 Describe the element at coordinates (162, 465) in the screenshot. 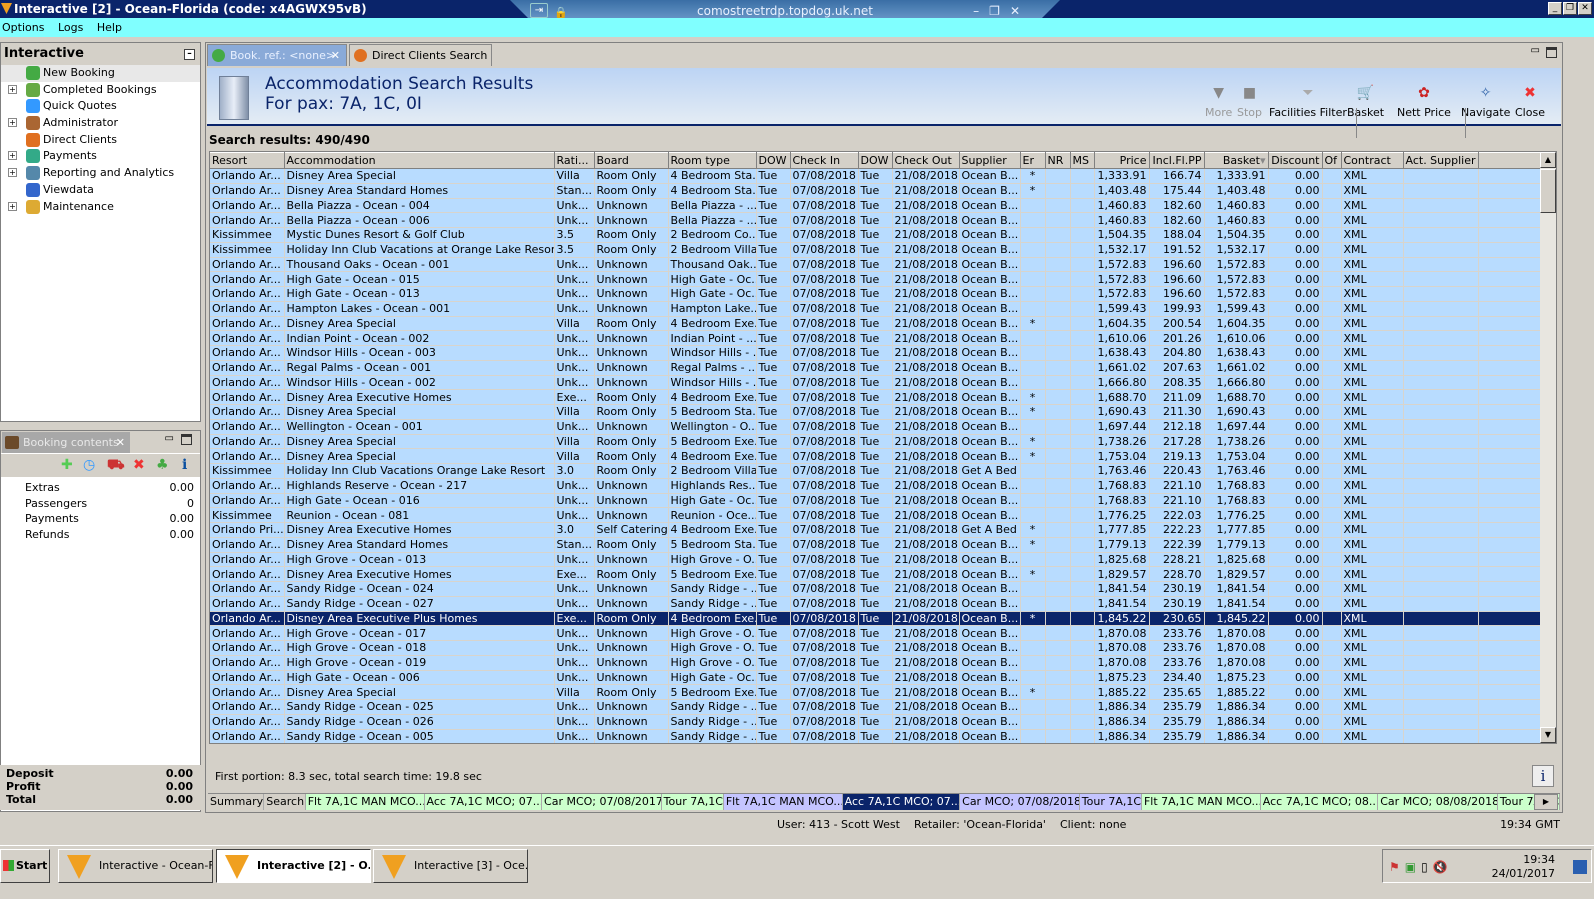

I see `palm-tree-icon: ♣` at that location.